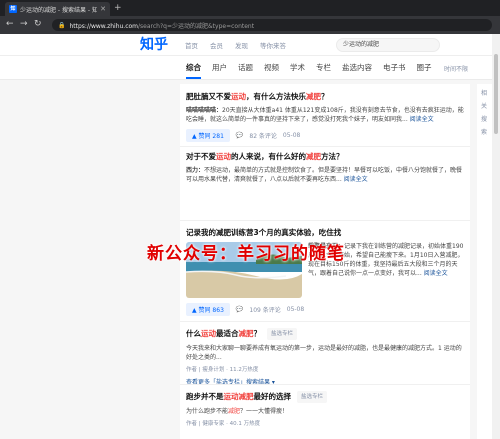 The image size is (500, 439). What do you see at coordinates (24, 24) in the screenshot?
I see `forward-icon: →` at bounding box center [24, 24].